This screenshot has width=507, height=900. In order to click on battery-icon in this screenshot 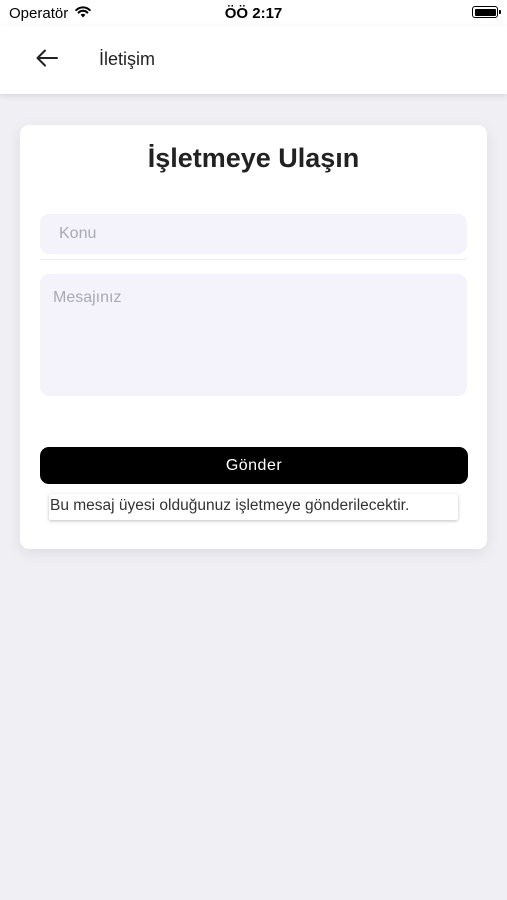, I will do `click(486, 12)`.